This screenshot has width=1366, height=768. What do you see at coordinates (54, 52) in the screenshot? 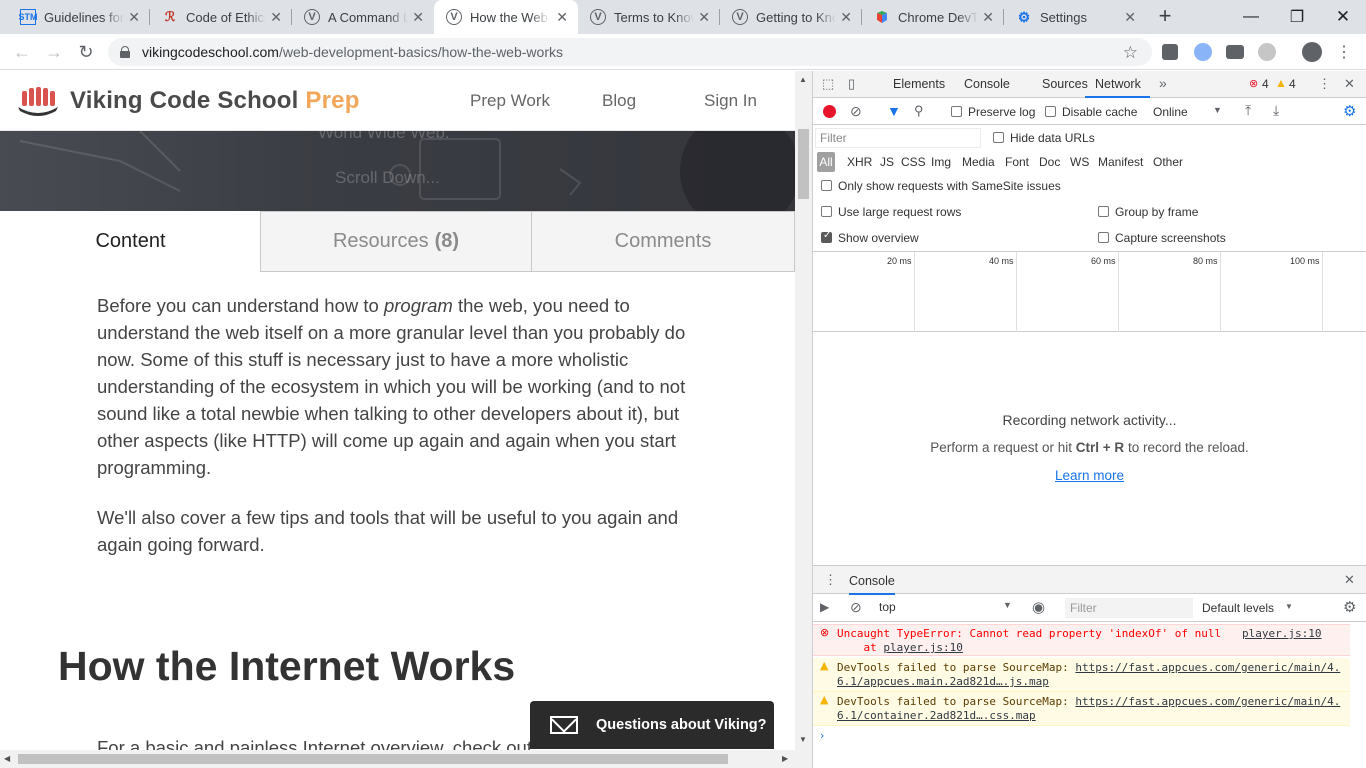
I see `forward-arrow-icon: →` at bounding box center [54, 52].